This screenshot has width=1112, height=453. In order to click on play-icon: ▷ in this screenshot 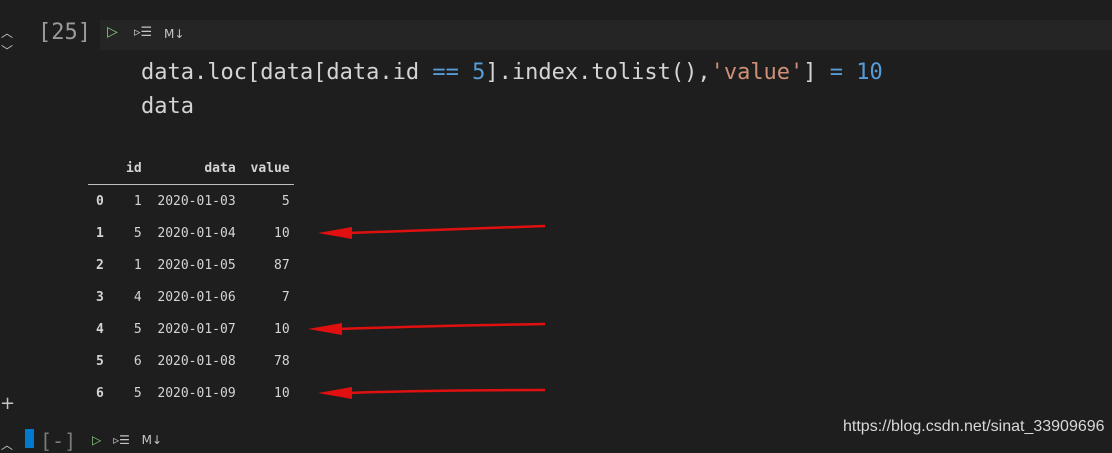, I will do `click(96, 440)`.